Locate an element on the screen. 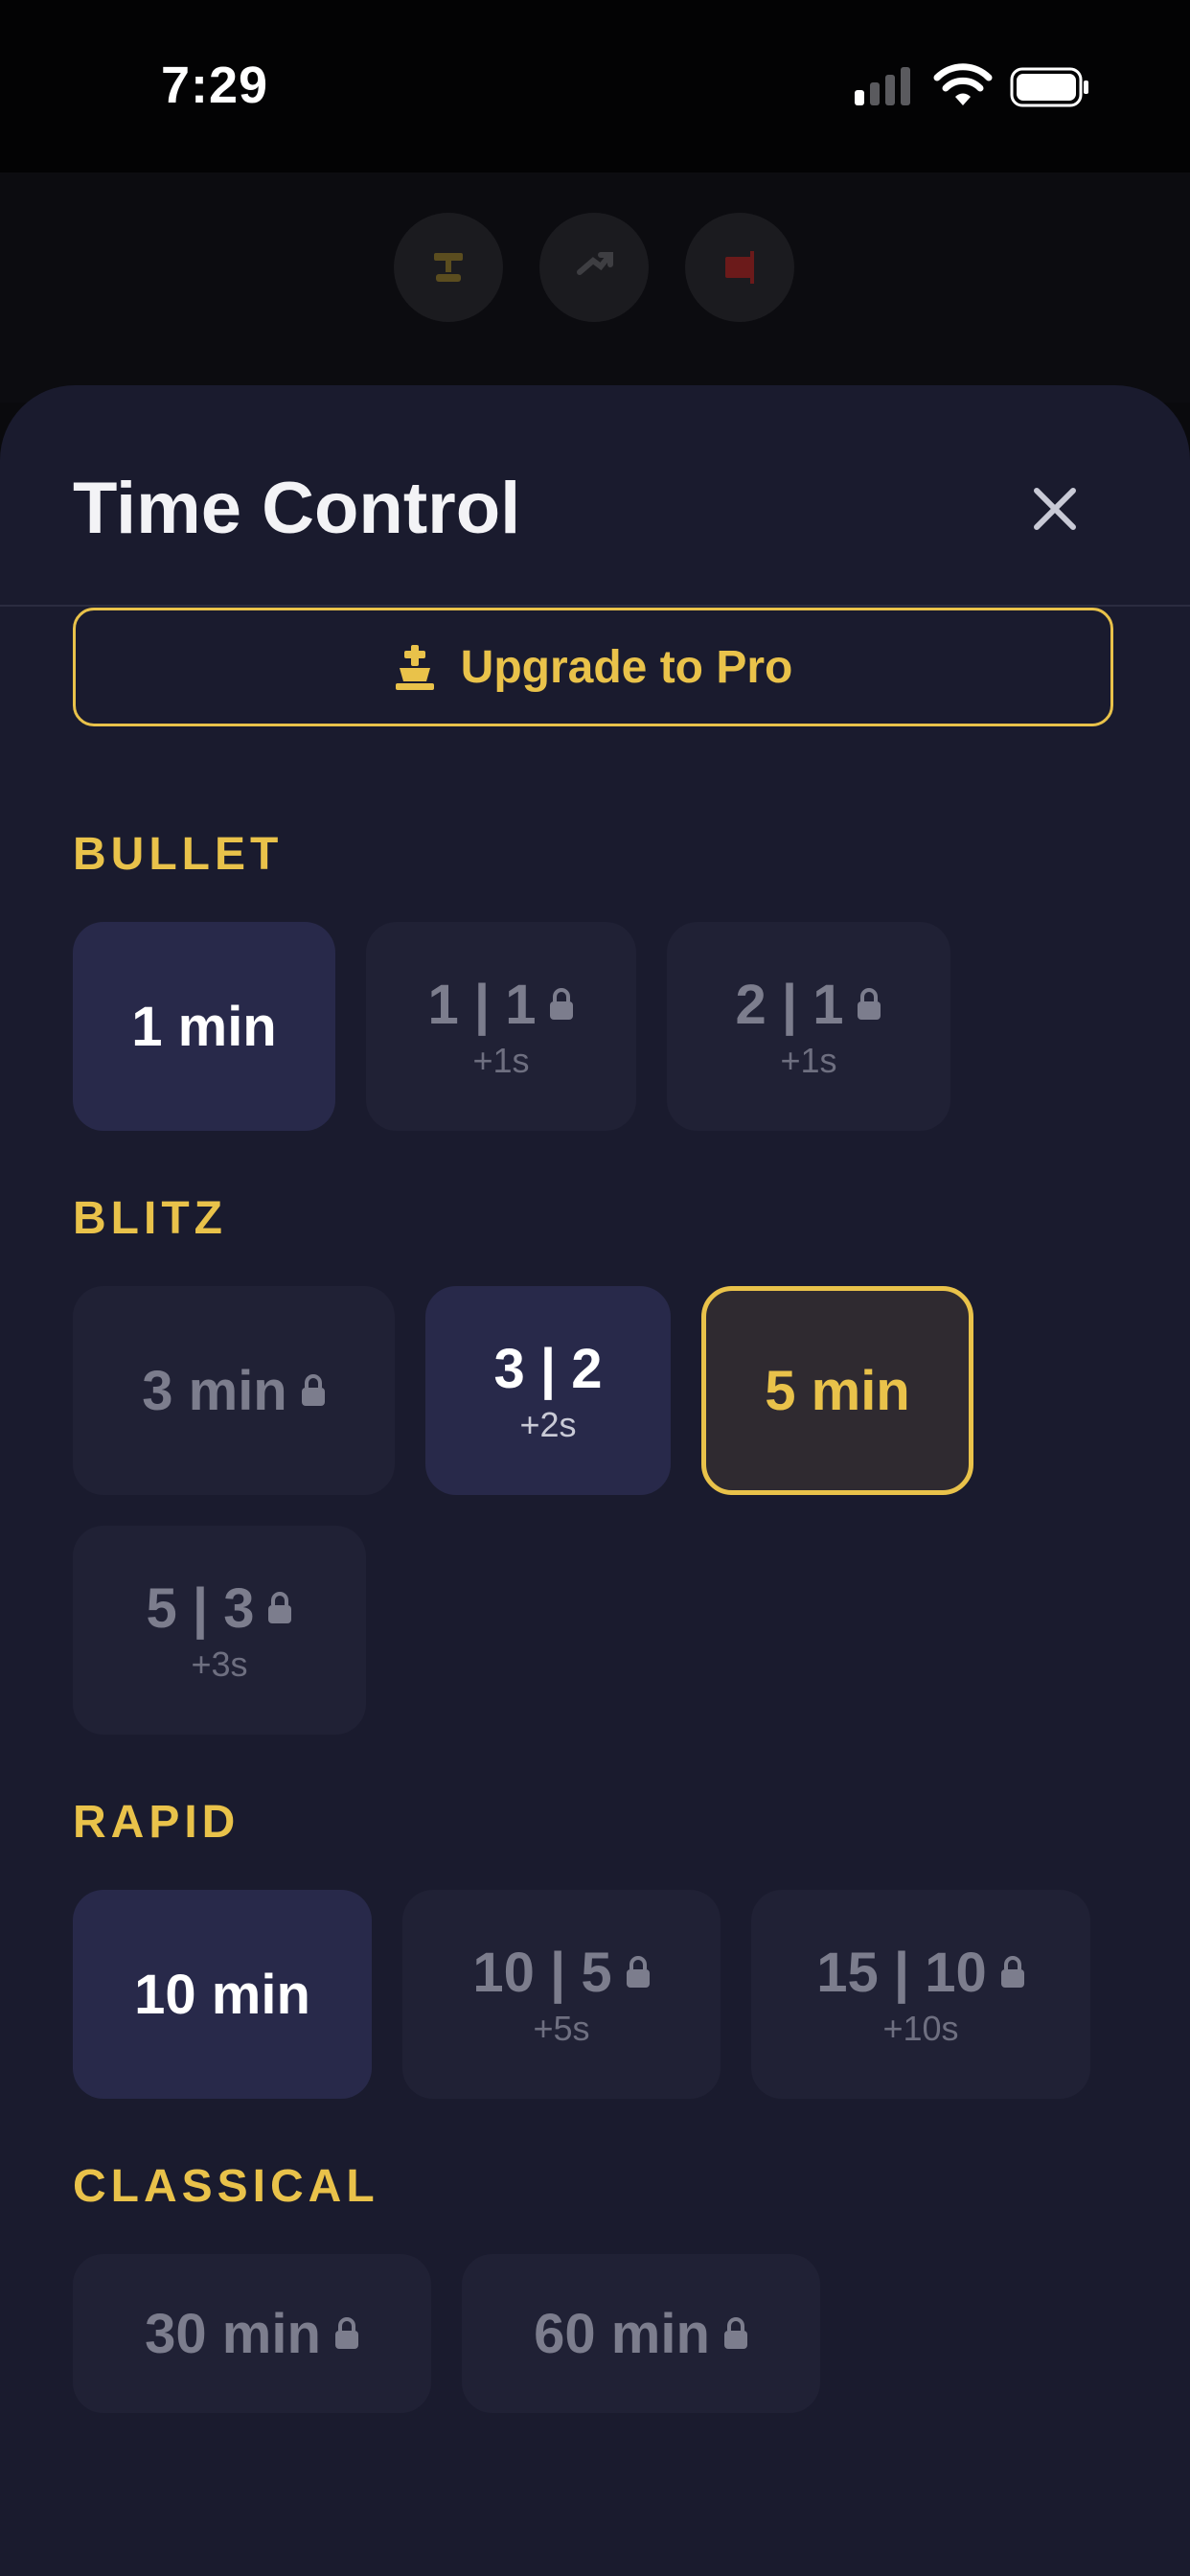 The image size is (1190, 2576). option-classical-60-min: 60 min is located at coordinates (641, 2333).